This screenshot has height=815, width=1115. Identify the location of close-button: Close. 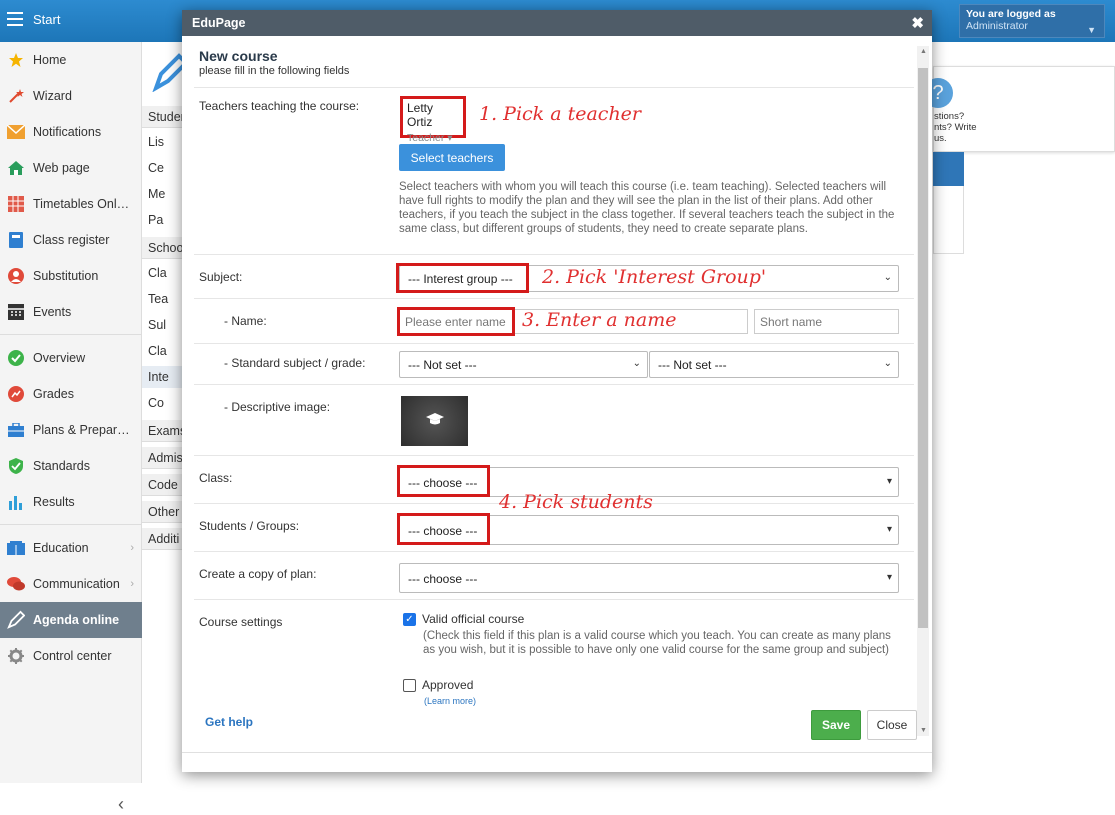
(892, 725).